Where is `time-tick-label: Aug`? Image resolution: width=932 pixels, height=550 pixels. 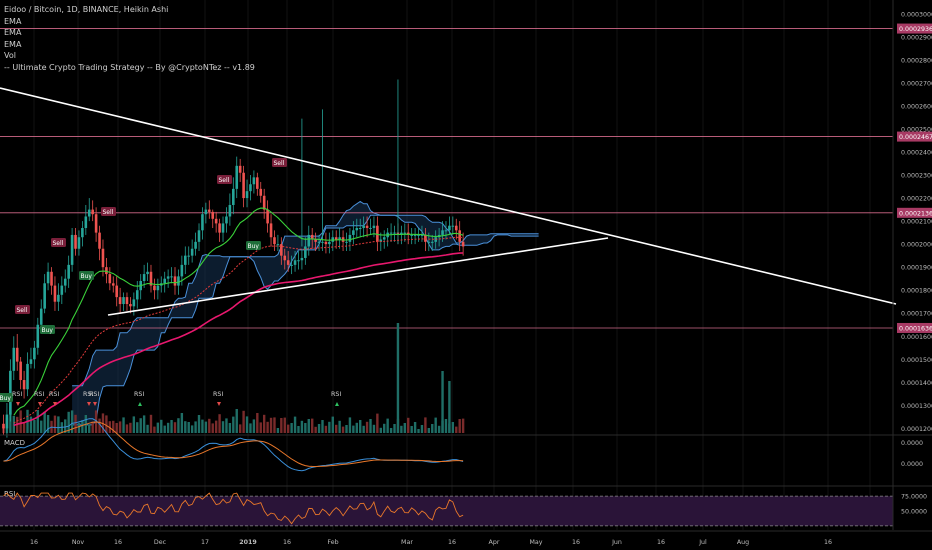
time-tick-label: Aug is located at coordinates (743, 542).